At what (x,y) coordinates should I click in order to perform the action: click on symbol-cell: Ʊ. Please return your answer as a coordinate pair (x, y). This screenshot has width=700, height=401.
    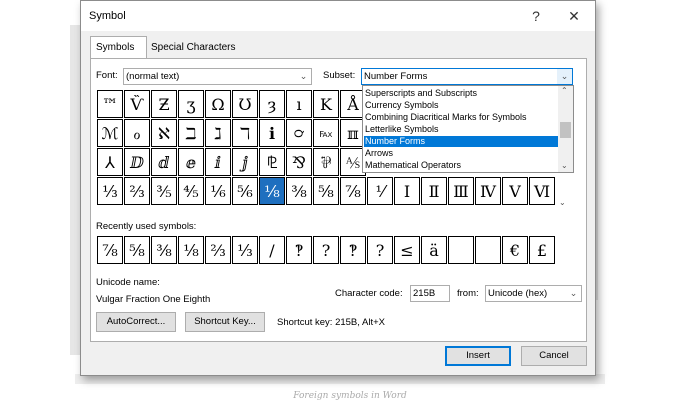
    Looking at the image, I should click on (245, 104).